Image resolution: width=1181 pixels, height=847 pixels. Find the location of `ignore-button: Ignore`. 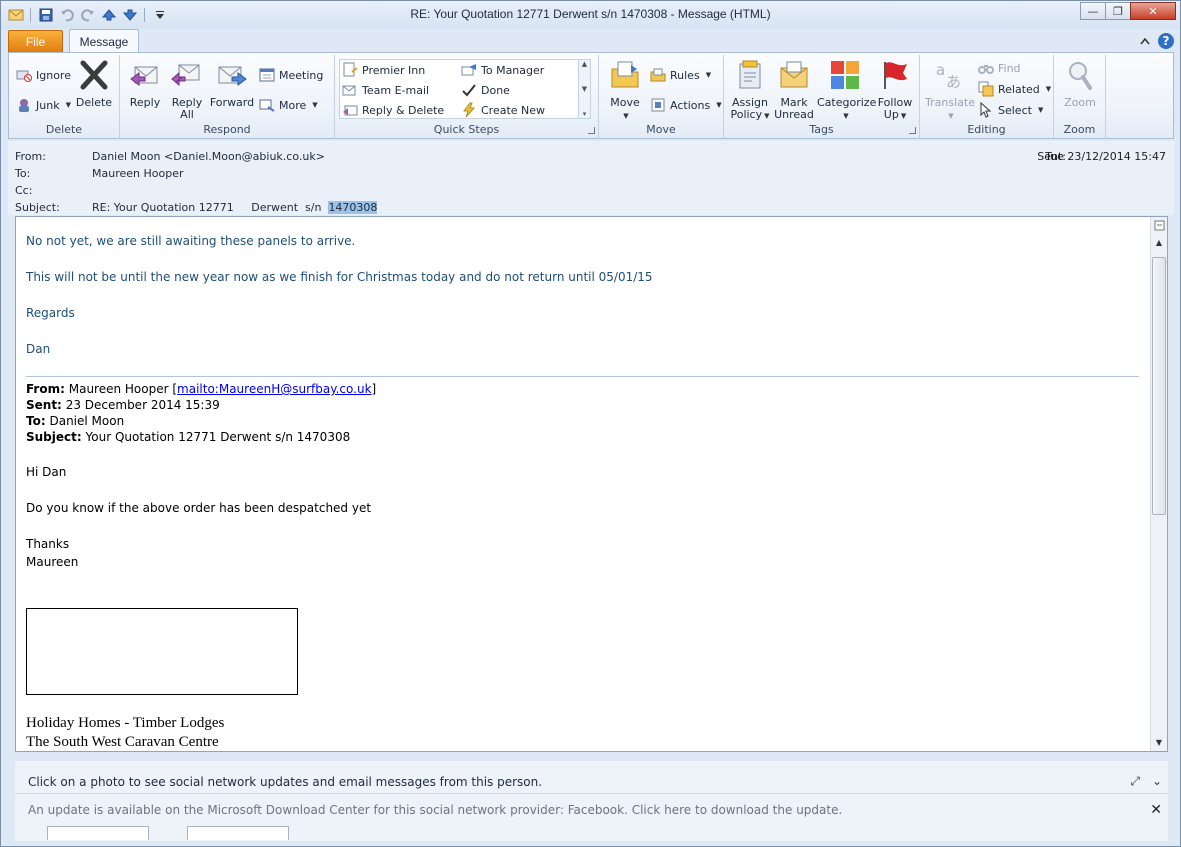

ignore-button: Ignore is located at coordinates (43, 75).